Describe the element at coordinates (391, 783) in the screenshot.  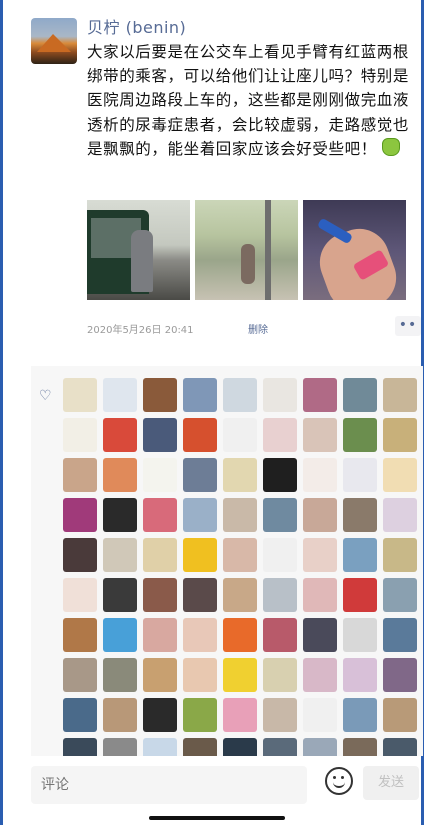
I see `send-button: 发送` at that location.